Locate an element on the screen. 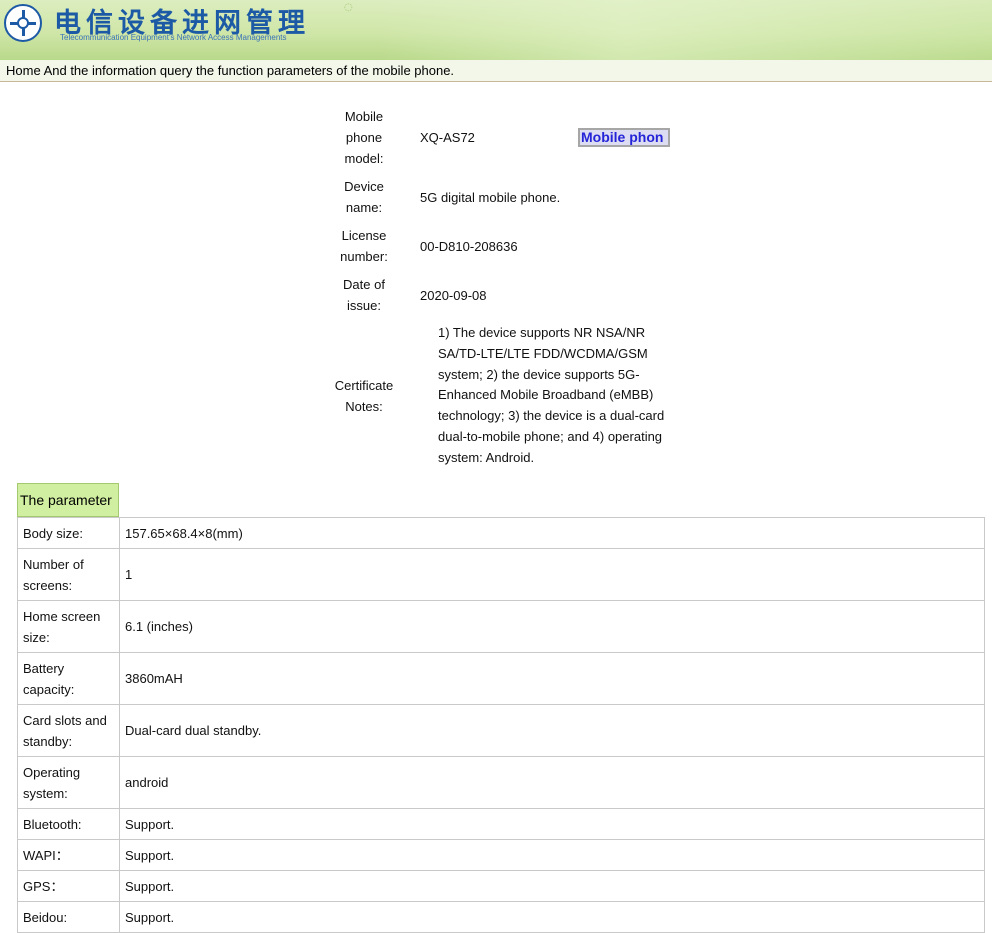 The width and height of the screenshot is (992, 933). table-row: Bluetooth: Support. is located at coordinates (501, 823).